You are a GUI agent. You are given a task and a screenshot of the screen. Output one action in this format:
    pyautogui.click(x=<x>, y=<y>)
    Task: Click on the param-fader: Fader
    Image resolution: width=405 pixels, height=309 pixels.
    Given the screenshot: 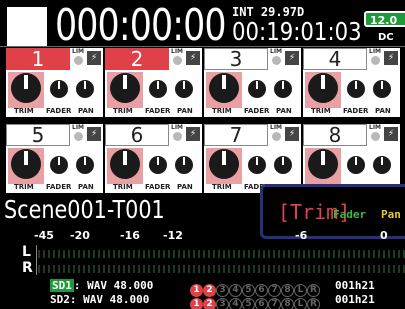 What is the action you would take?
    pyautogui.click(x=349, y=215)
    